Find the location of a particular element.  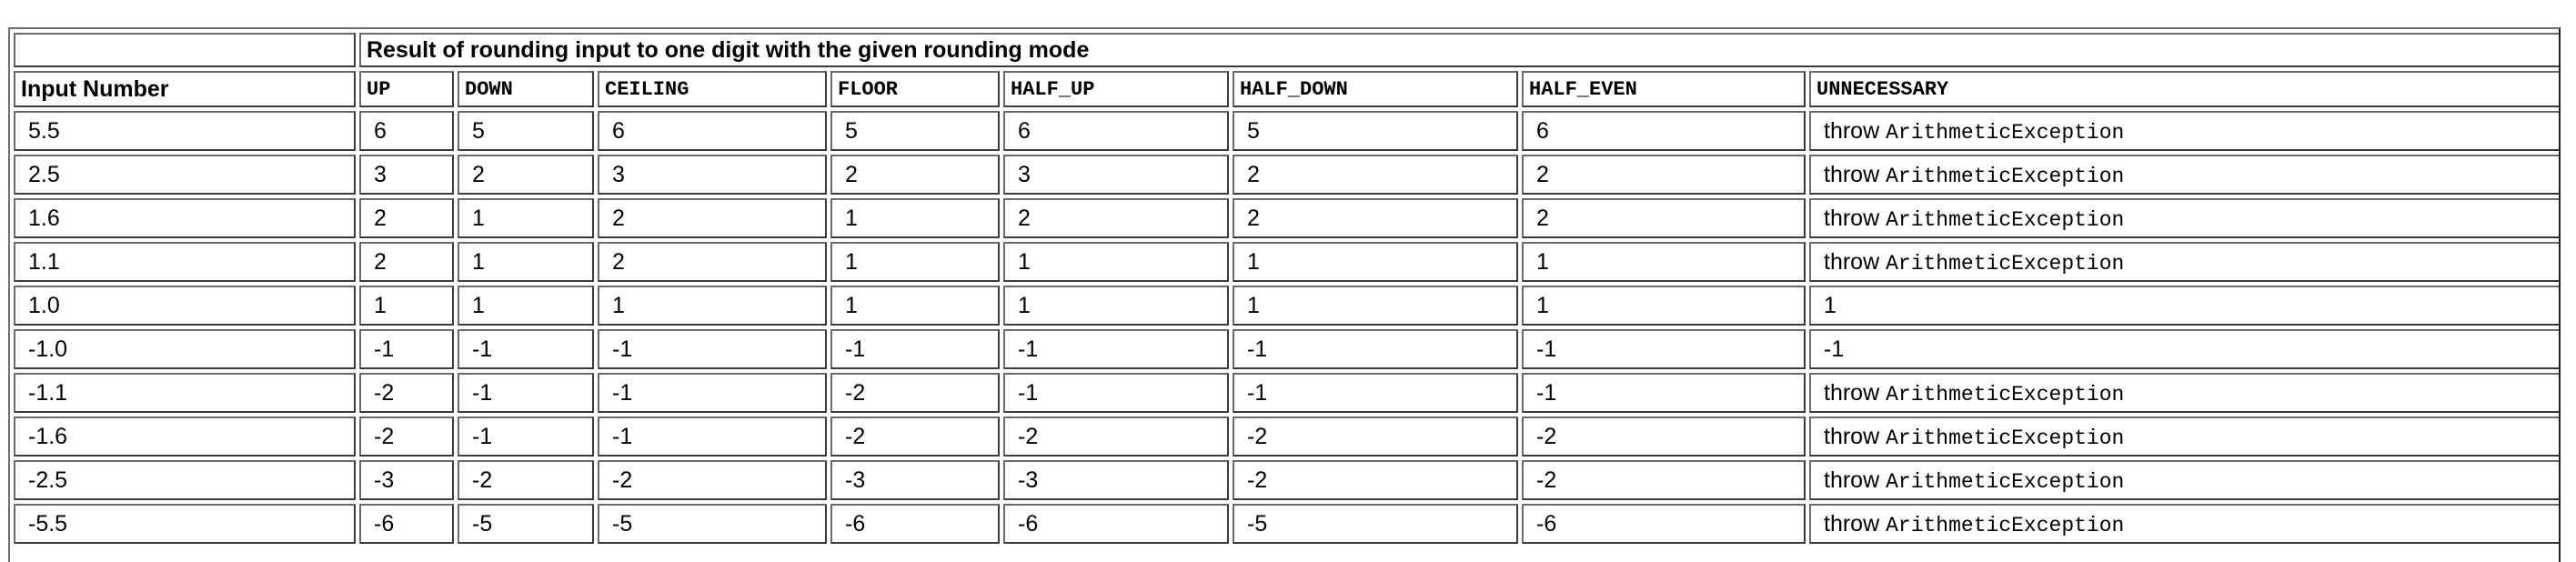

cell-ceiling: -5 is located at coordinates (712, 524).